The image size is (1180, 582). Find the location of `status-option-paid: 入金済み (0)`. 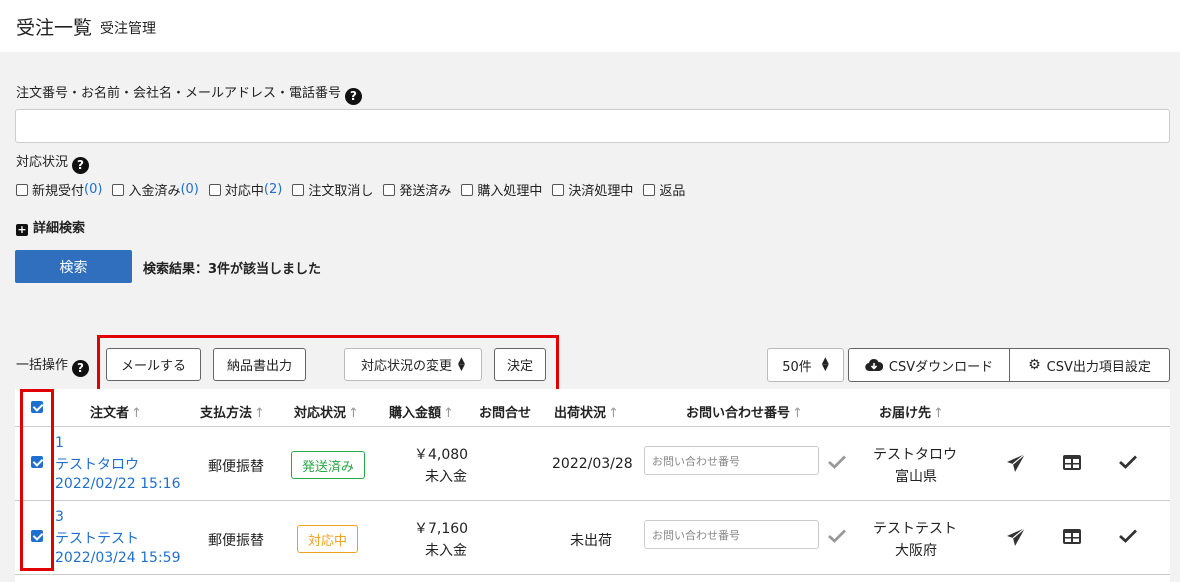

status-option-paid: 入金済み (0) is located at coordinates (155, 189).